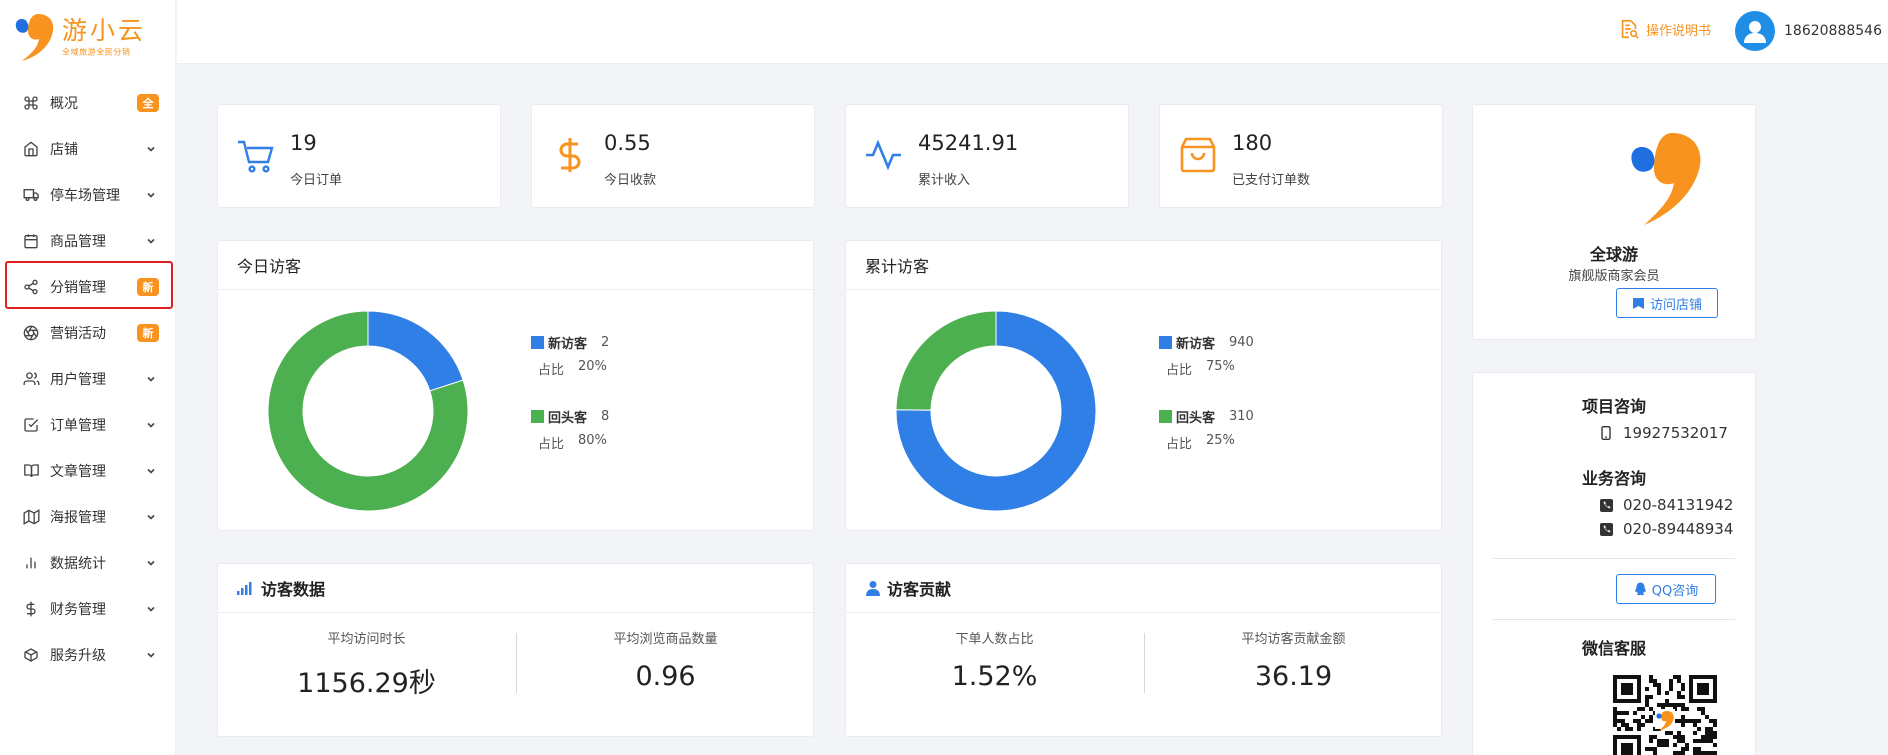  What do you see at coordinates (89, 37) in the screenshot?
I see `brand-logo: 游小云 全域旅游全民分销` at bounding box center [89, 37].